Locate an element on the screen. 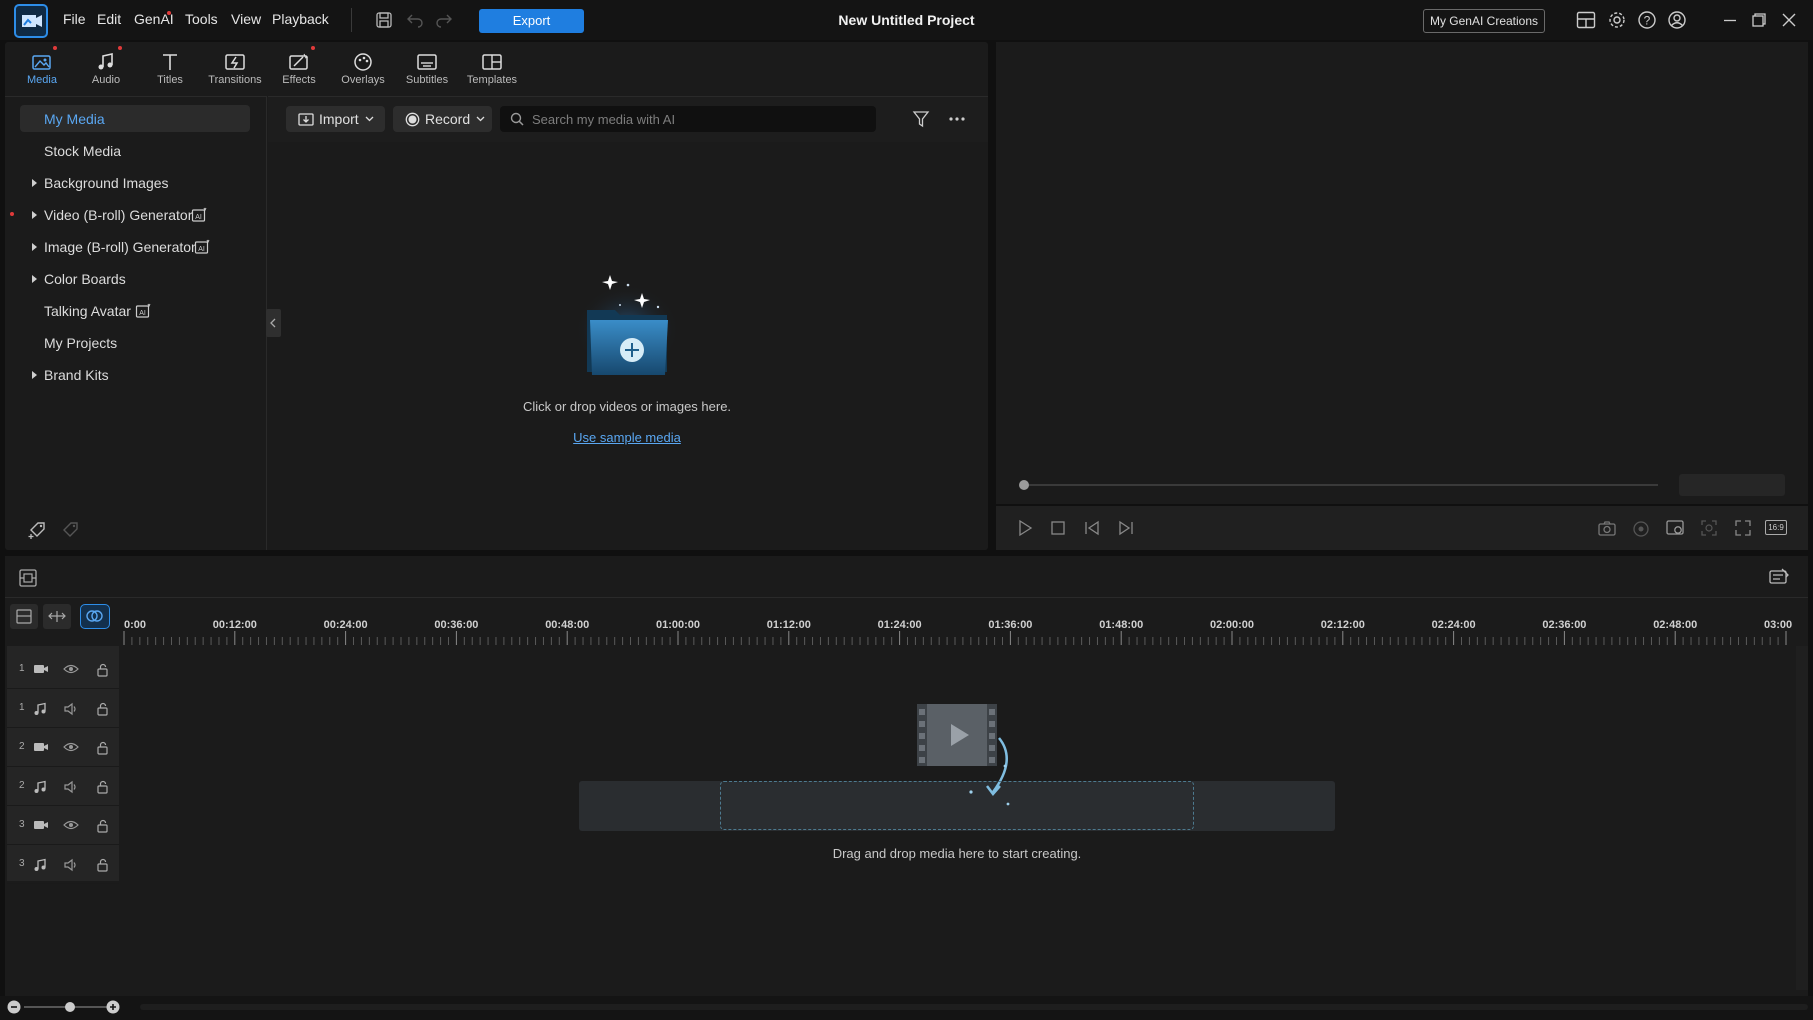 The image size is (1813, 1020). zoom-out-icon is located at coordinates (14, 1007).